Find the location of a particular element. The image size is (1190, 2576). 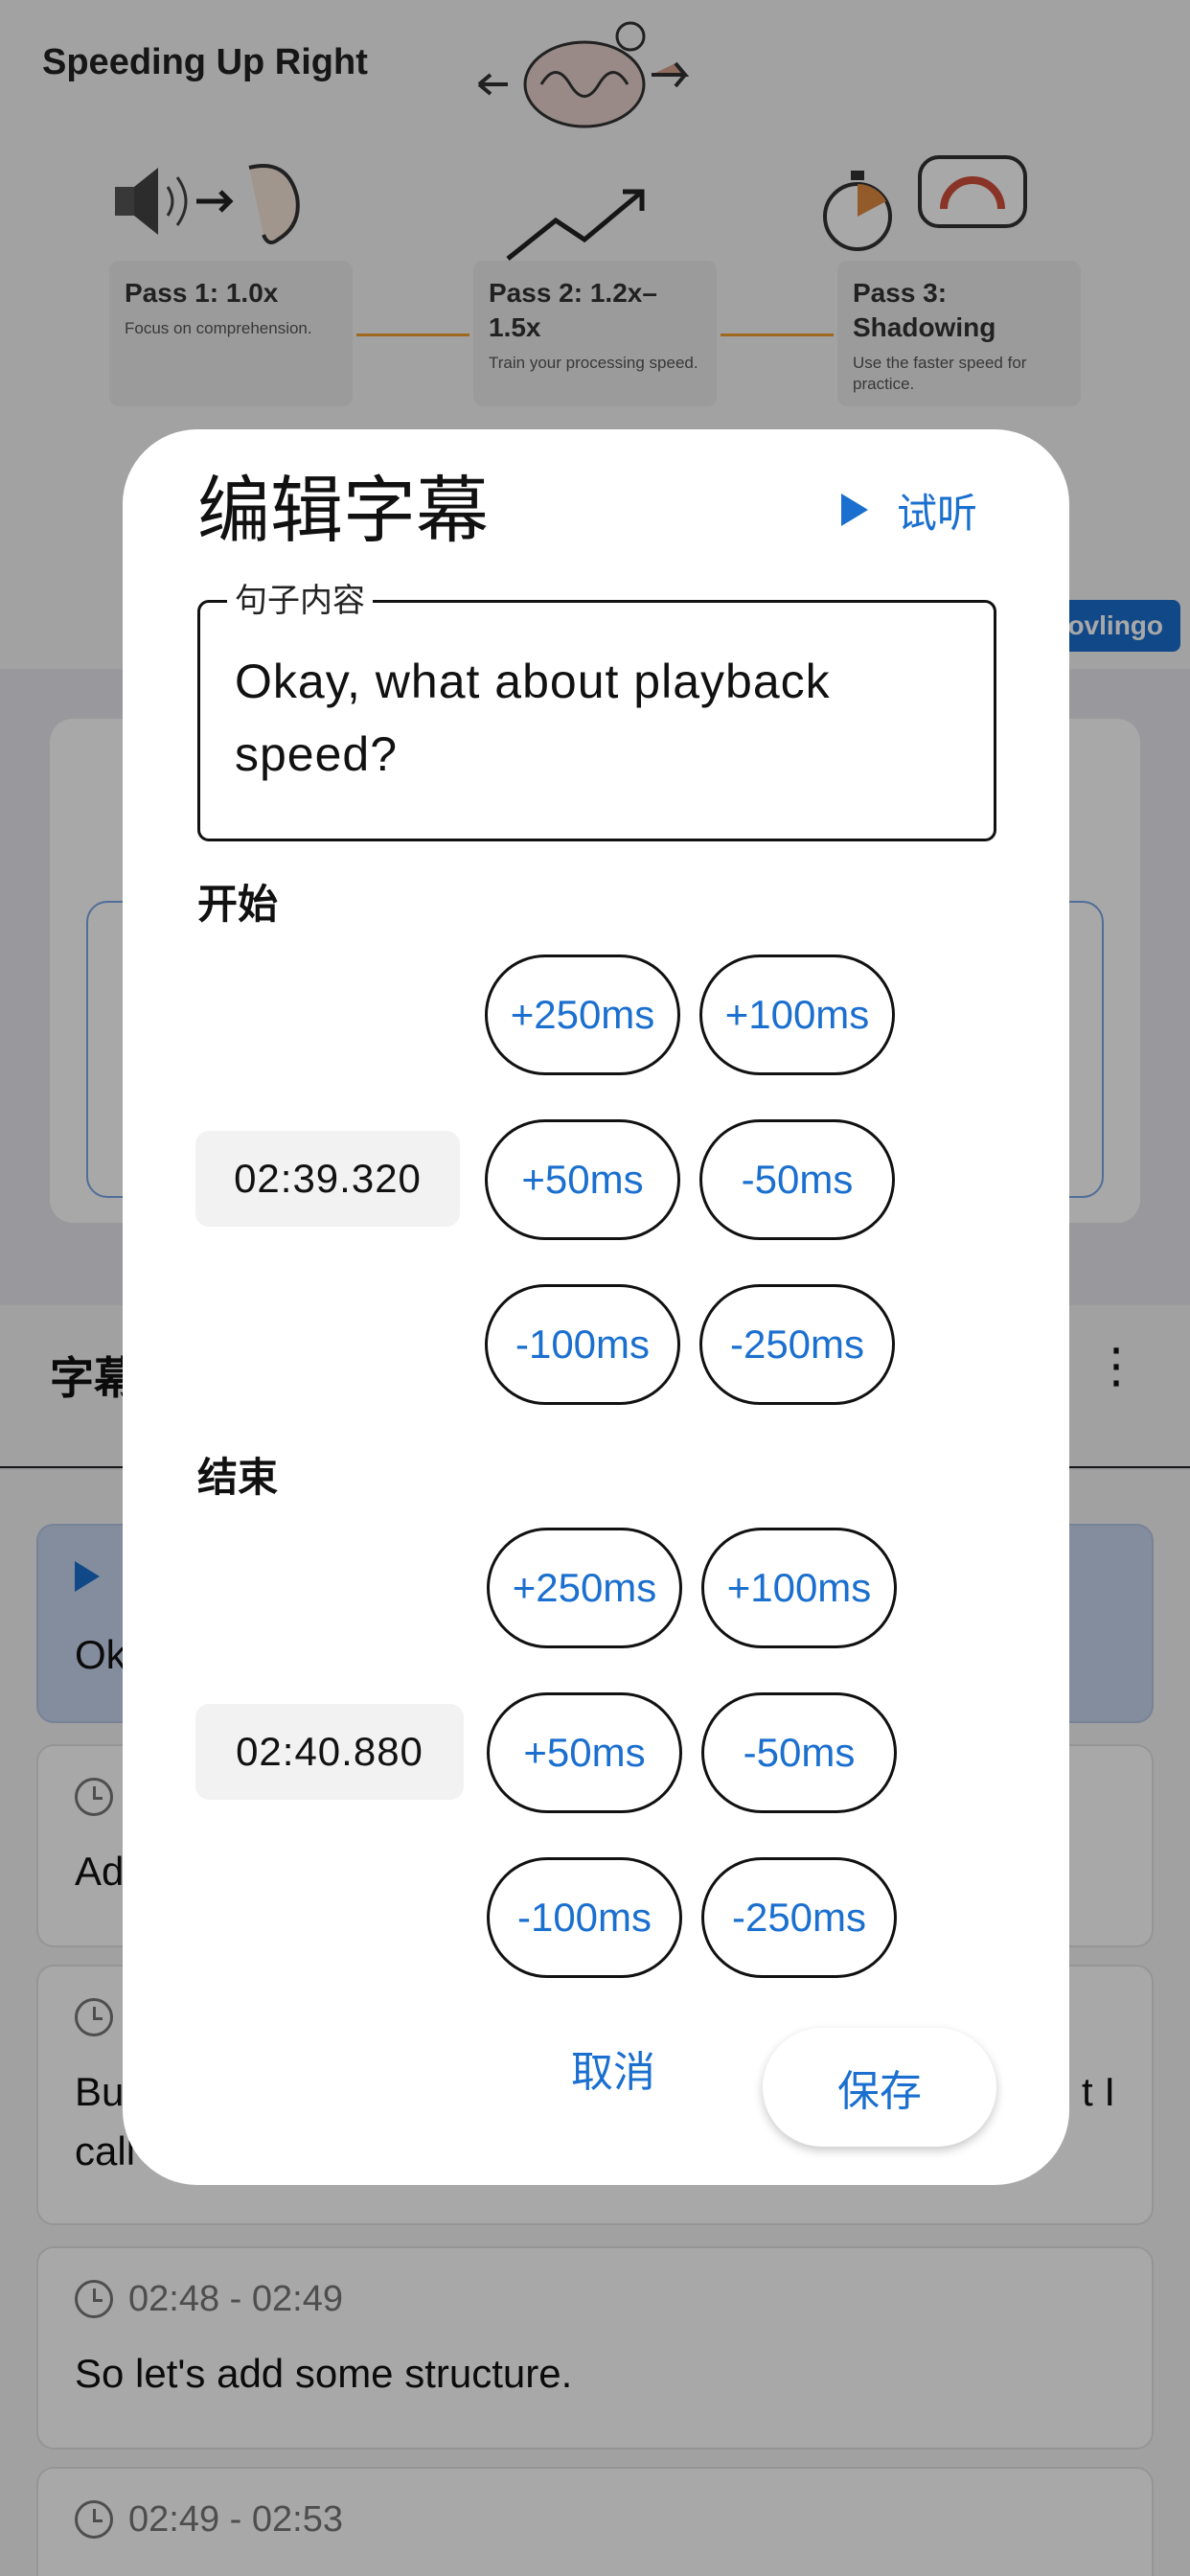

sentence-input: Okay, what about playback speed? is located at coordinates (600, 718).